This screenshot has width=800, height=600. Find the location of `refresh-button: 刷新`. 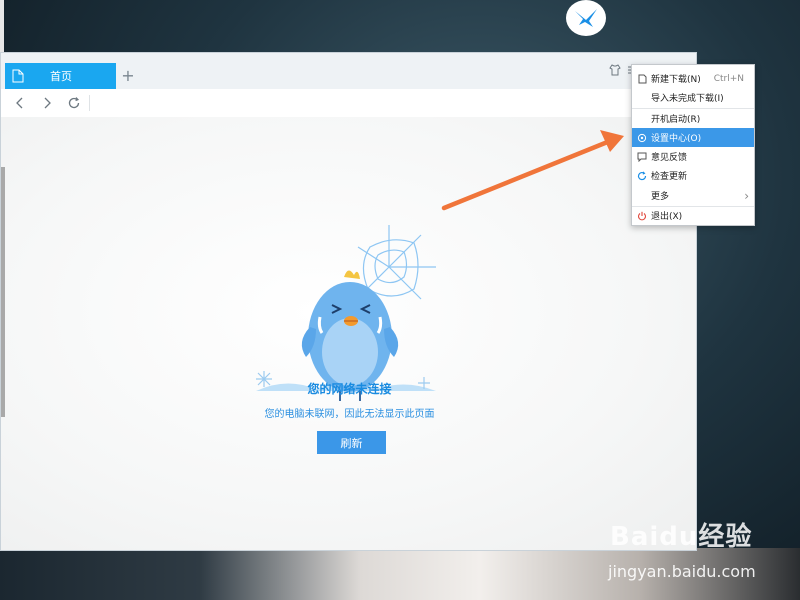

refresh-button: 刷新 is located at coordinates (351, 442).